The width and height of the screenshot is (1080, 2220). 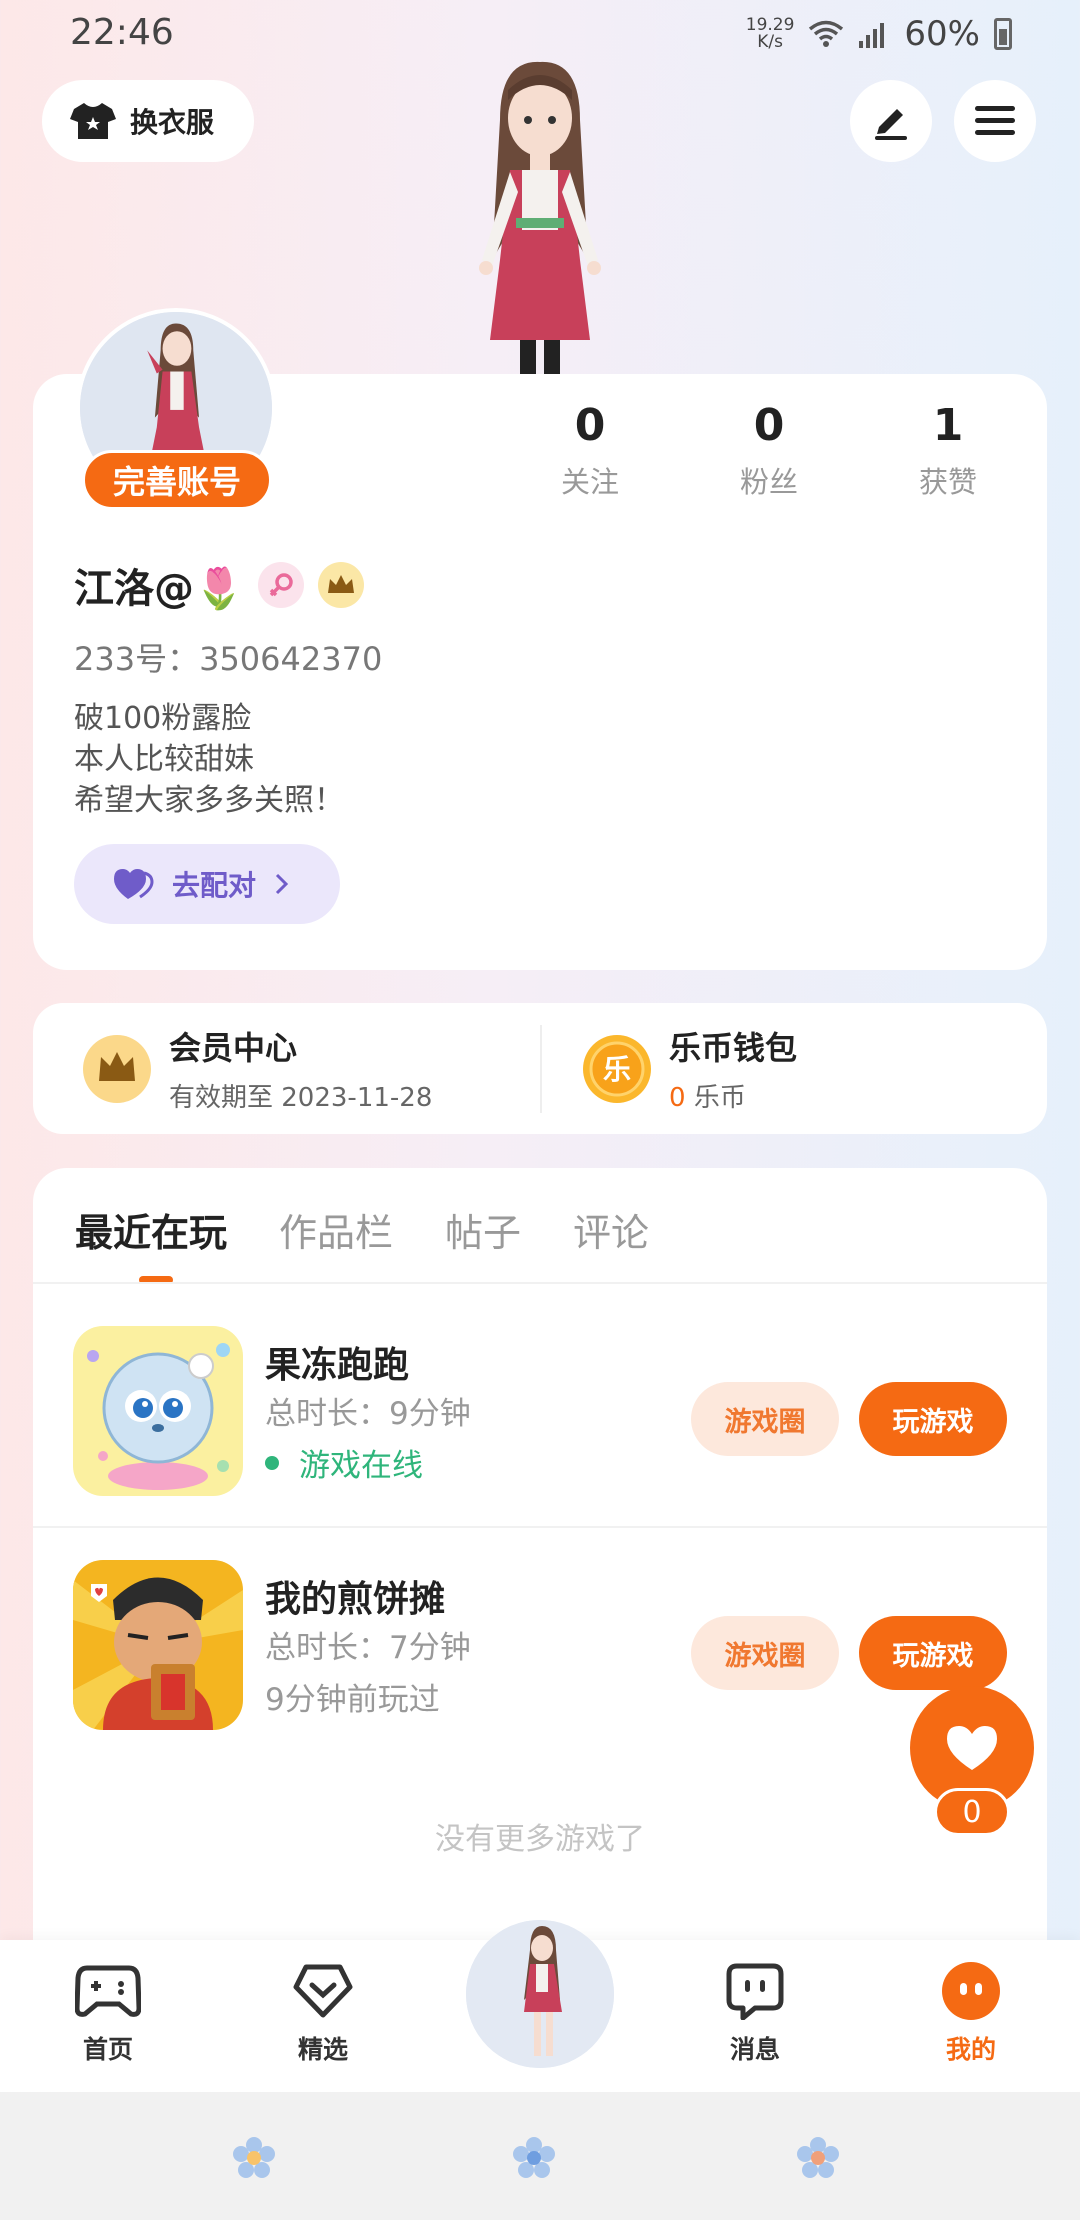 What do you see at coordinates (690, 1068) in the screenshot?
I see `coin-wallet-entry: 乐 乐币钱包 0 乐币` at bounding box center [690, 1068].